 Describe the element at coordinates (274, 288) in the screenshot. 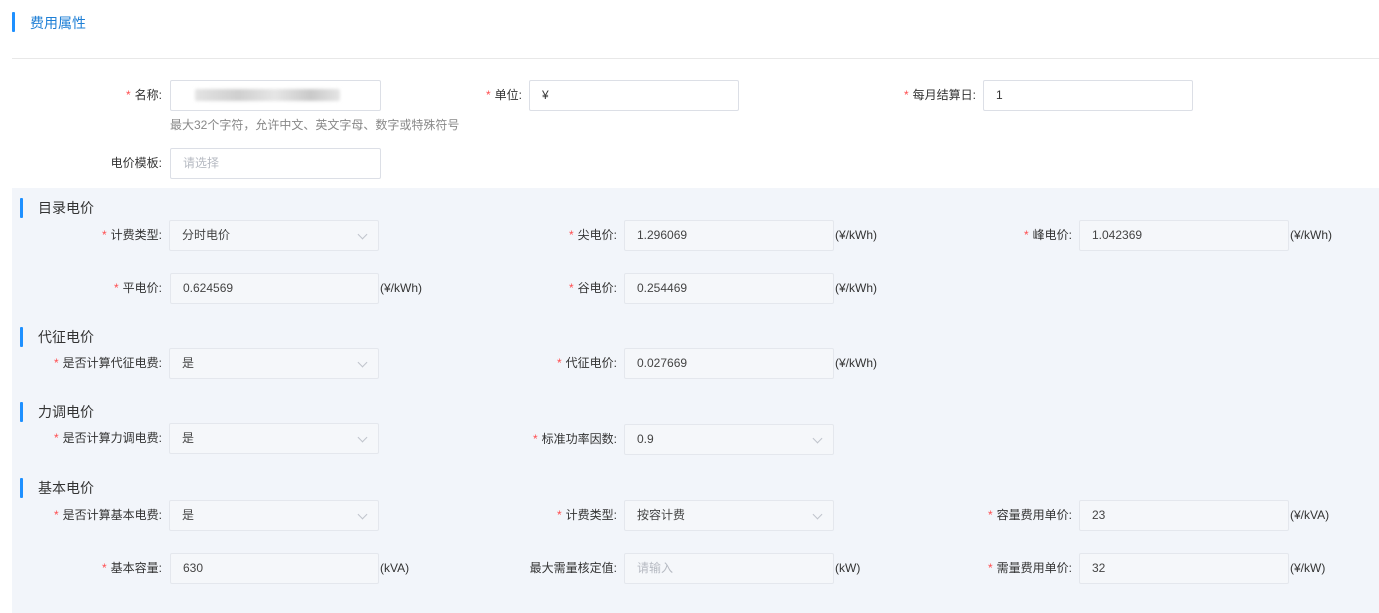

I see `flat-price-input: 0.624569` at that location.